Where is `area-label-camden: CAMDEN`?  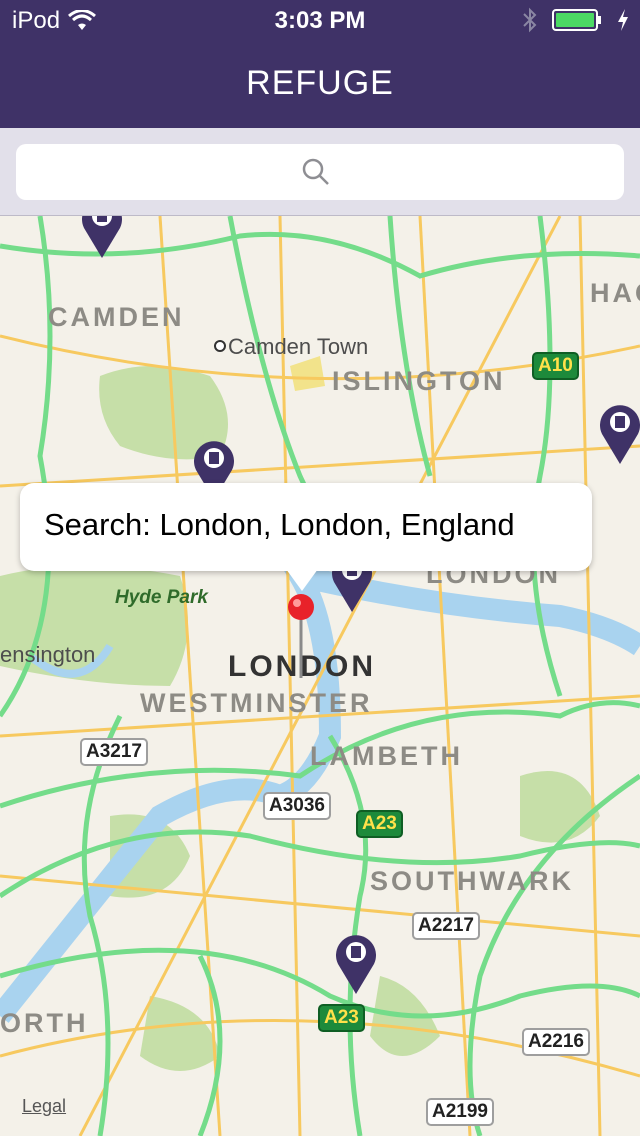 area-label-camden: CAMDEN is located at coordinates (116, 317).